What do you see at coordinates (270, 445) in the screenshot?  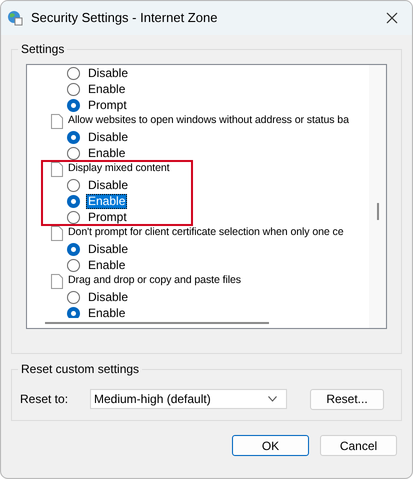 I see `ok-button: OK` at bounding box center [270, 445].